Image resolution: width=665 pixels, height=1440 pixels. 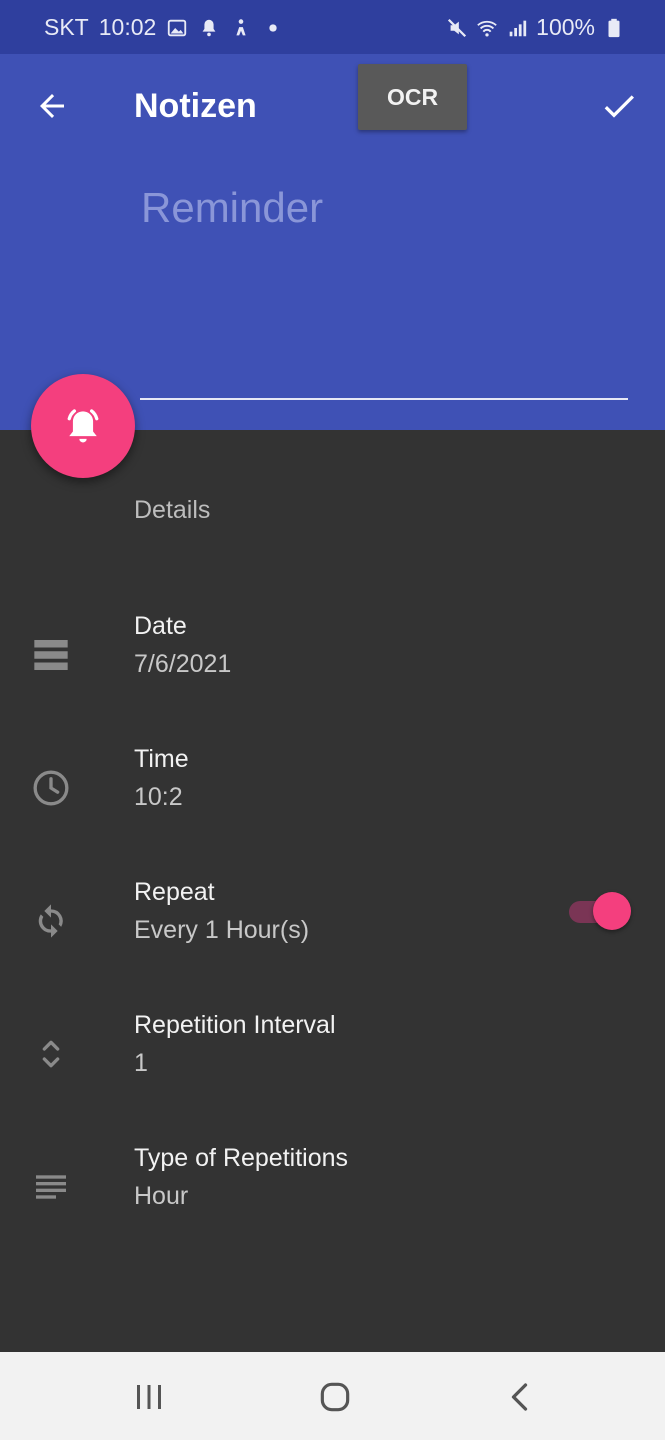 What do you see at coordinates (164, 27) in the screenshot?
I see `status-bar-left: SKT 10:02` at bounding box center [164, 27].